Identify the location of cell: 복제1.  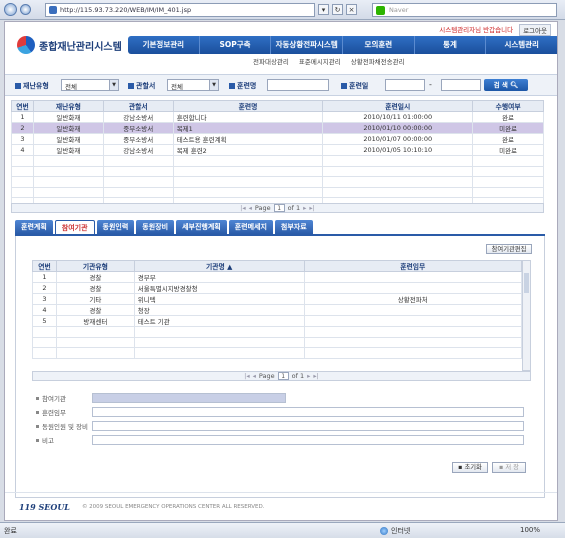
(248, 128).